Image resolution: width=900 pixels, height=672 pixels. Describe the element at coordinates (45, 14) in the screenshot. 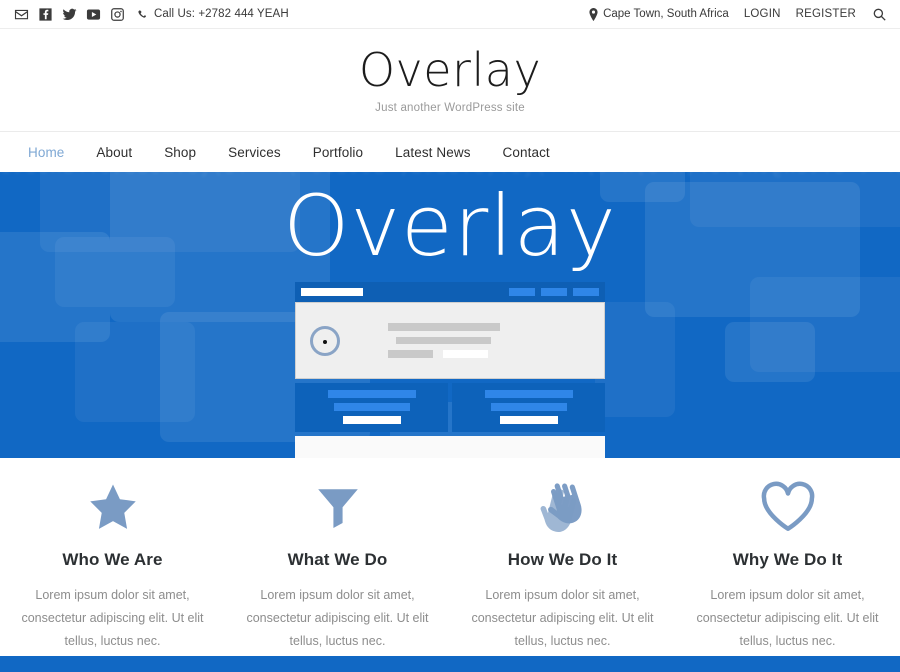

I see `facebook-icon` at that location.